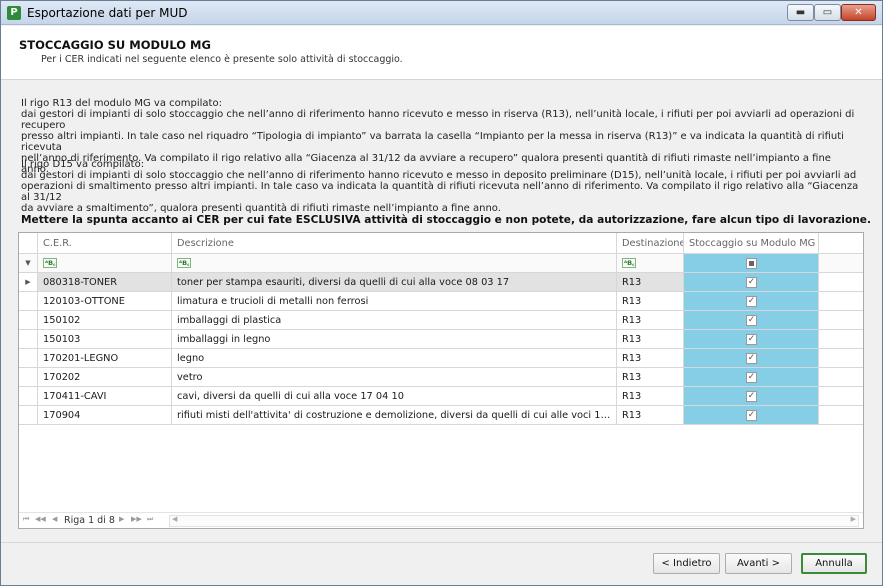 This screenshot has height=586, width=883. I want to click on cell-descrizione: imballaggi di plastica, so click(394, 320).